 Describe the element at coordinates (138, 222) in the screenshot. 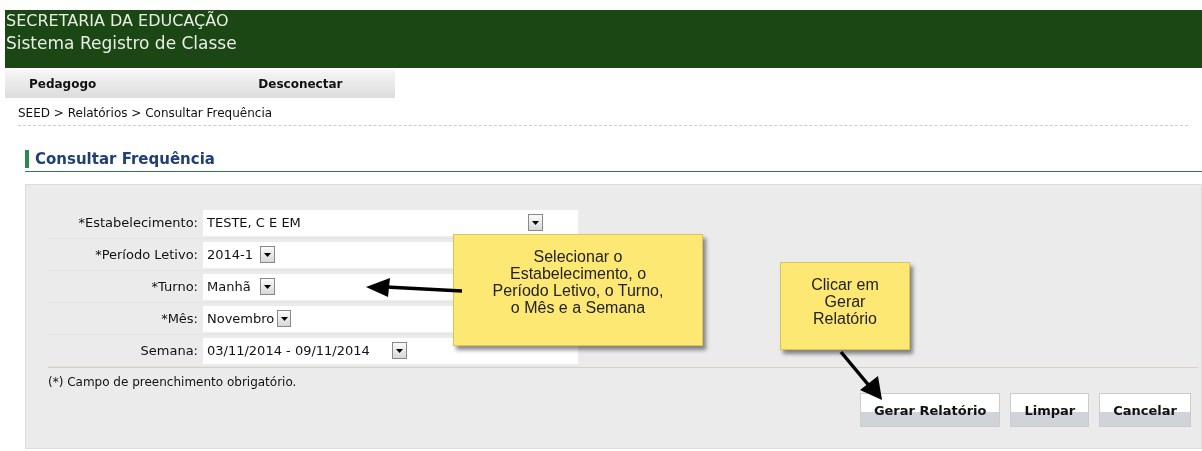

I see `field-label: *Estabelecimento:` at that location.